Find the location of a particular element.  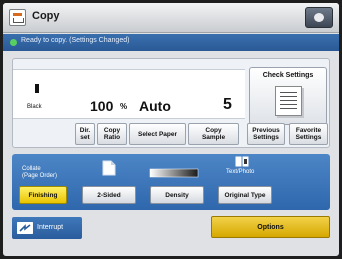

black-toner-icon is located at coordinates (37, 88).